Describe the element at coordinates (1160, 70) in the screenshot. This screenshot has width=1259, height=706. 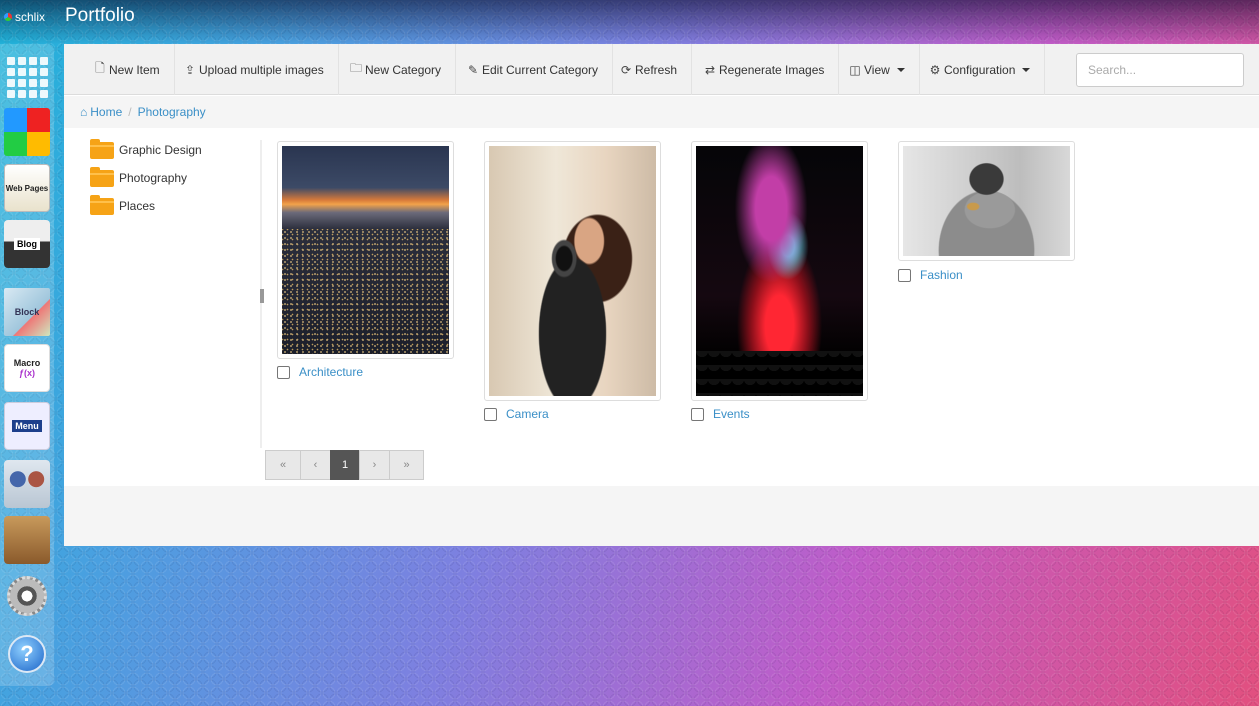
I see `search-input` at that location.